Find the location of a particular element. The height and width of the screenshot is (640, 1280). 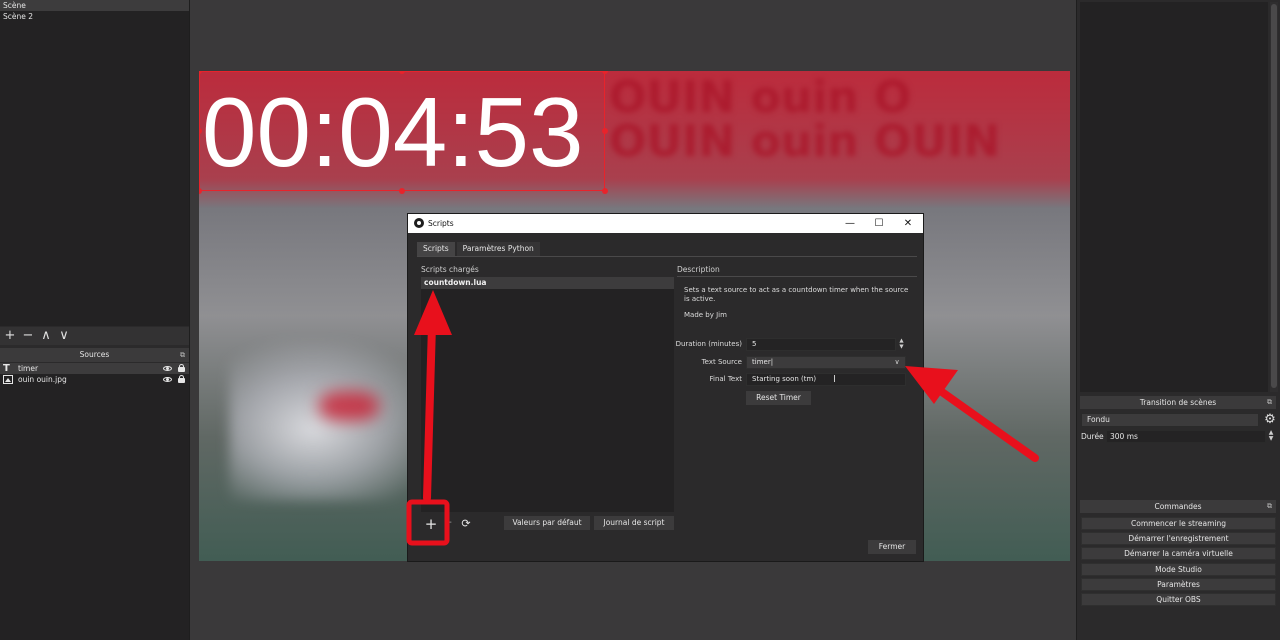

defaults-button: Valeurs par défaut is located at coordinates (547, 523).